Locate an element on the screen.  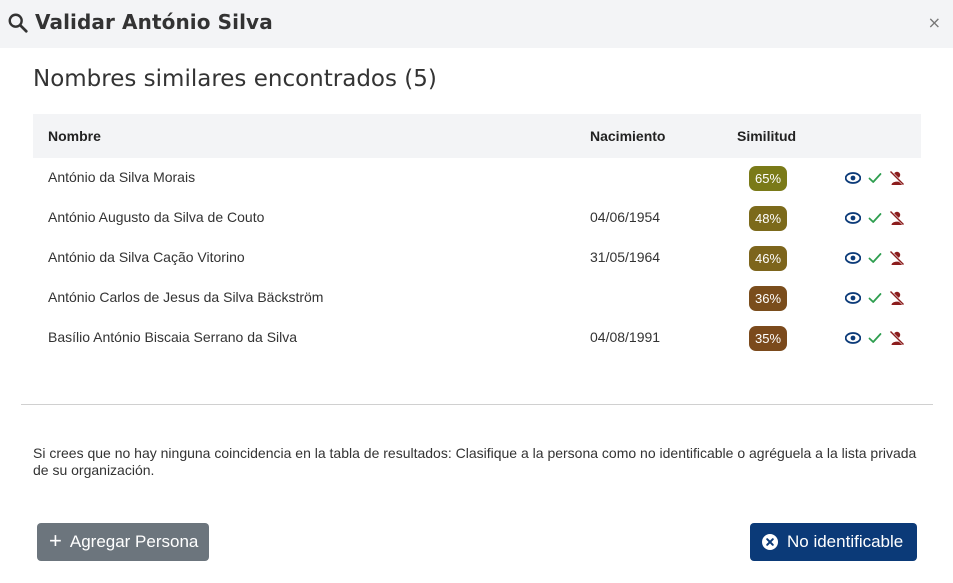
table-header: Nombre Nacimiento Similitud is located at coordinates (477, 136).